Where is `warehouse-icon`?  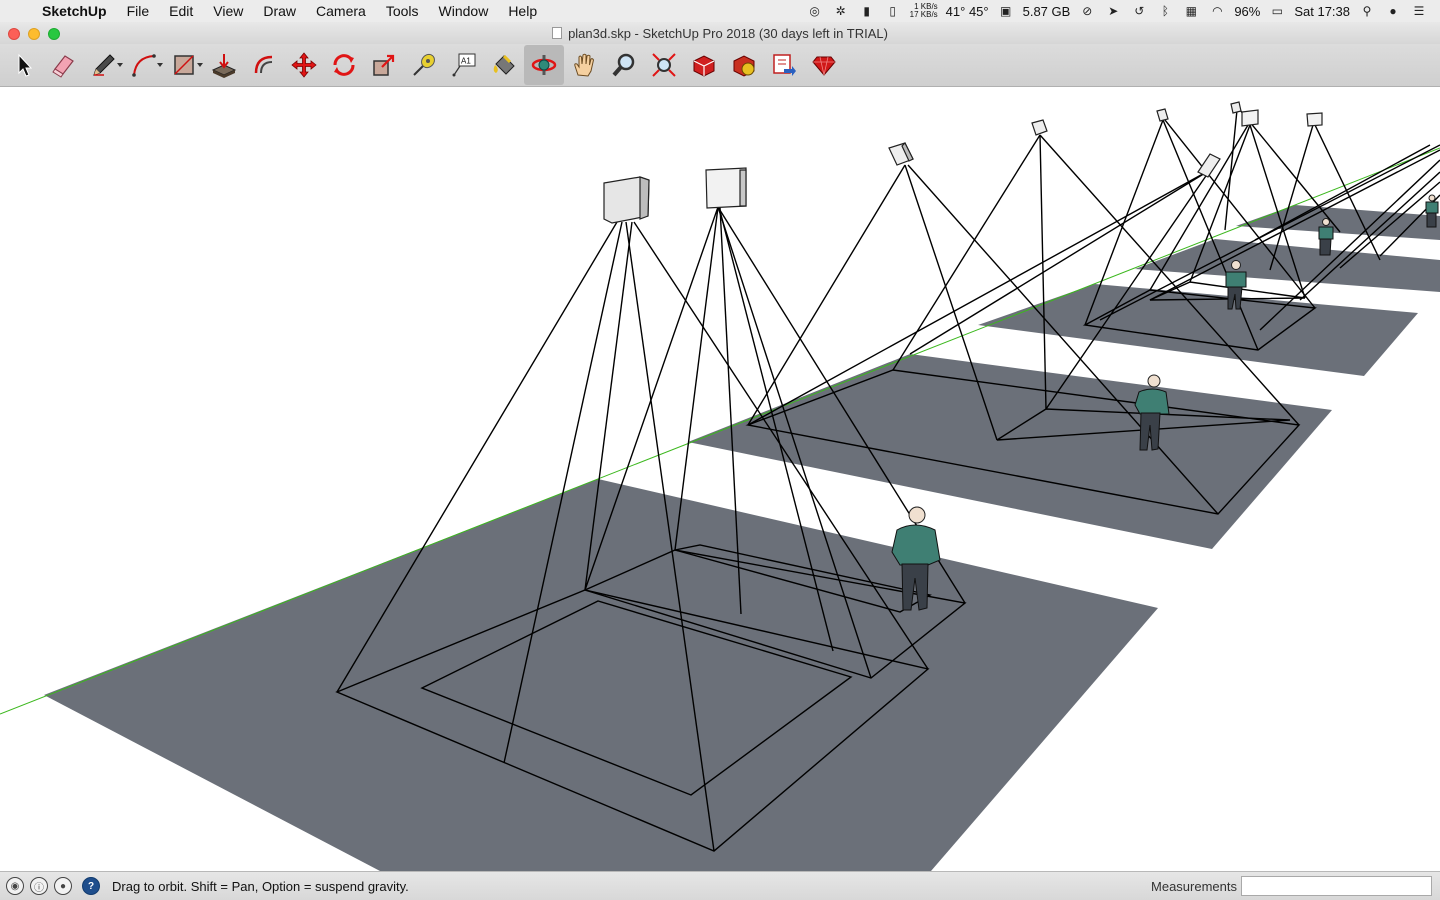 warehouse-icon is located at coordinates (704, 66).